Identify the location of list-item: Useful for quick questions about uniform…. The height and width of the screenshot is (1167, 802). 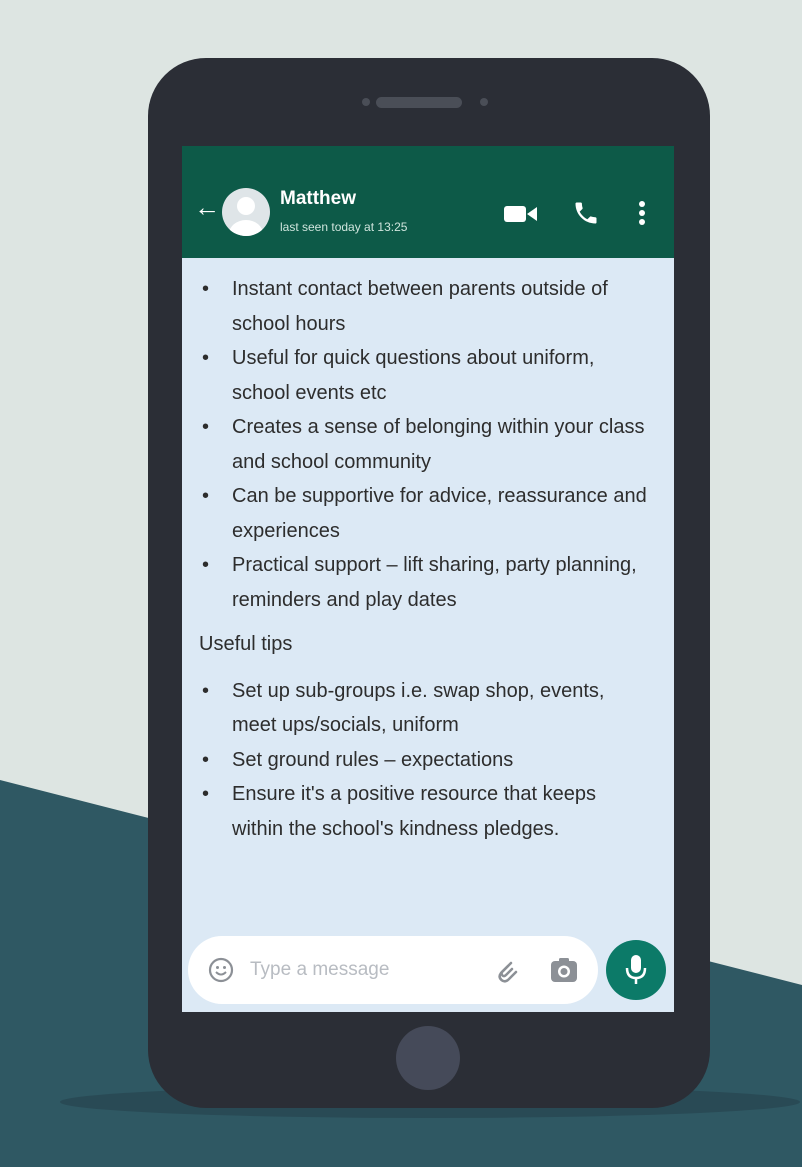
(428, 375).